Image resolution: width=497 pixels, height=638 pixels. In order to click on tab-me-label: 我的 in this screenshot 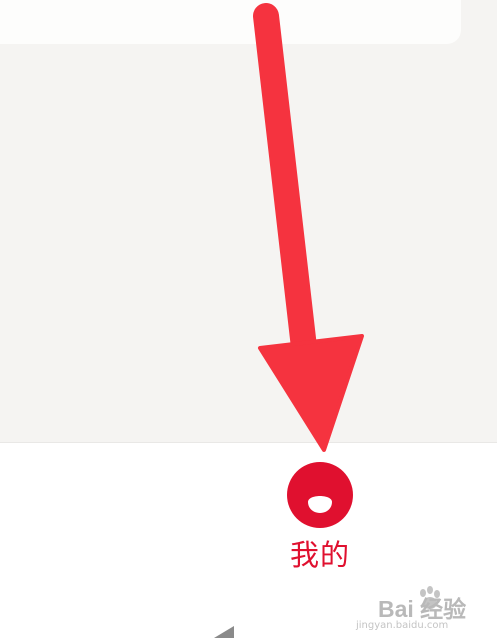, I will do `click(319, 555)`.